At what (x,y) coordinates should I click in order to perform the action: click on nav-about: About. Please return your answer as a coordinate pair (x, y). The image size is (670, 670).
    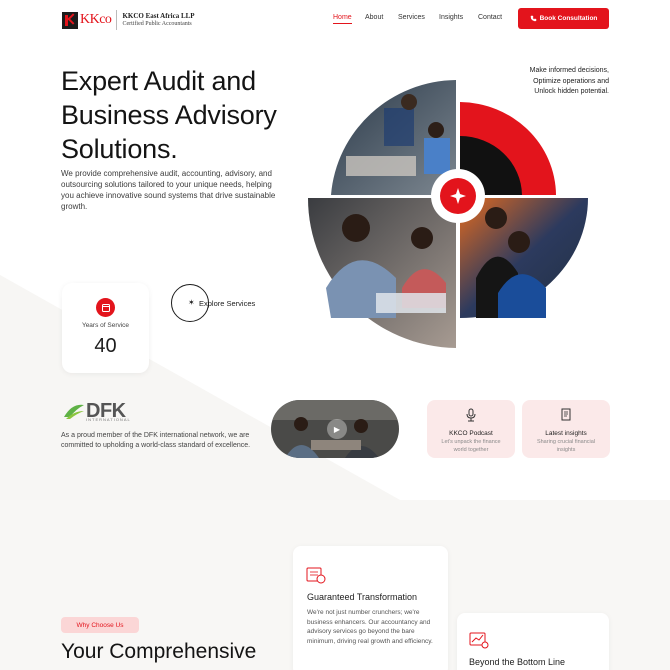
    Looking at the image, I should click on (374, 17).